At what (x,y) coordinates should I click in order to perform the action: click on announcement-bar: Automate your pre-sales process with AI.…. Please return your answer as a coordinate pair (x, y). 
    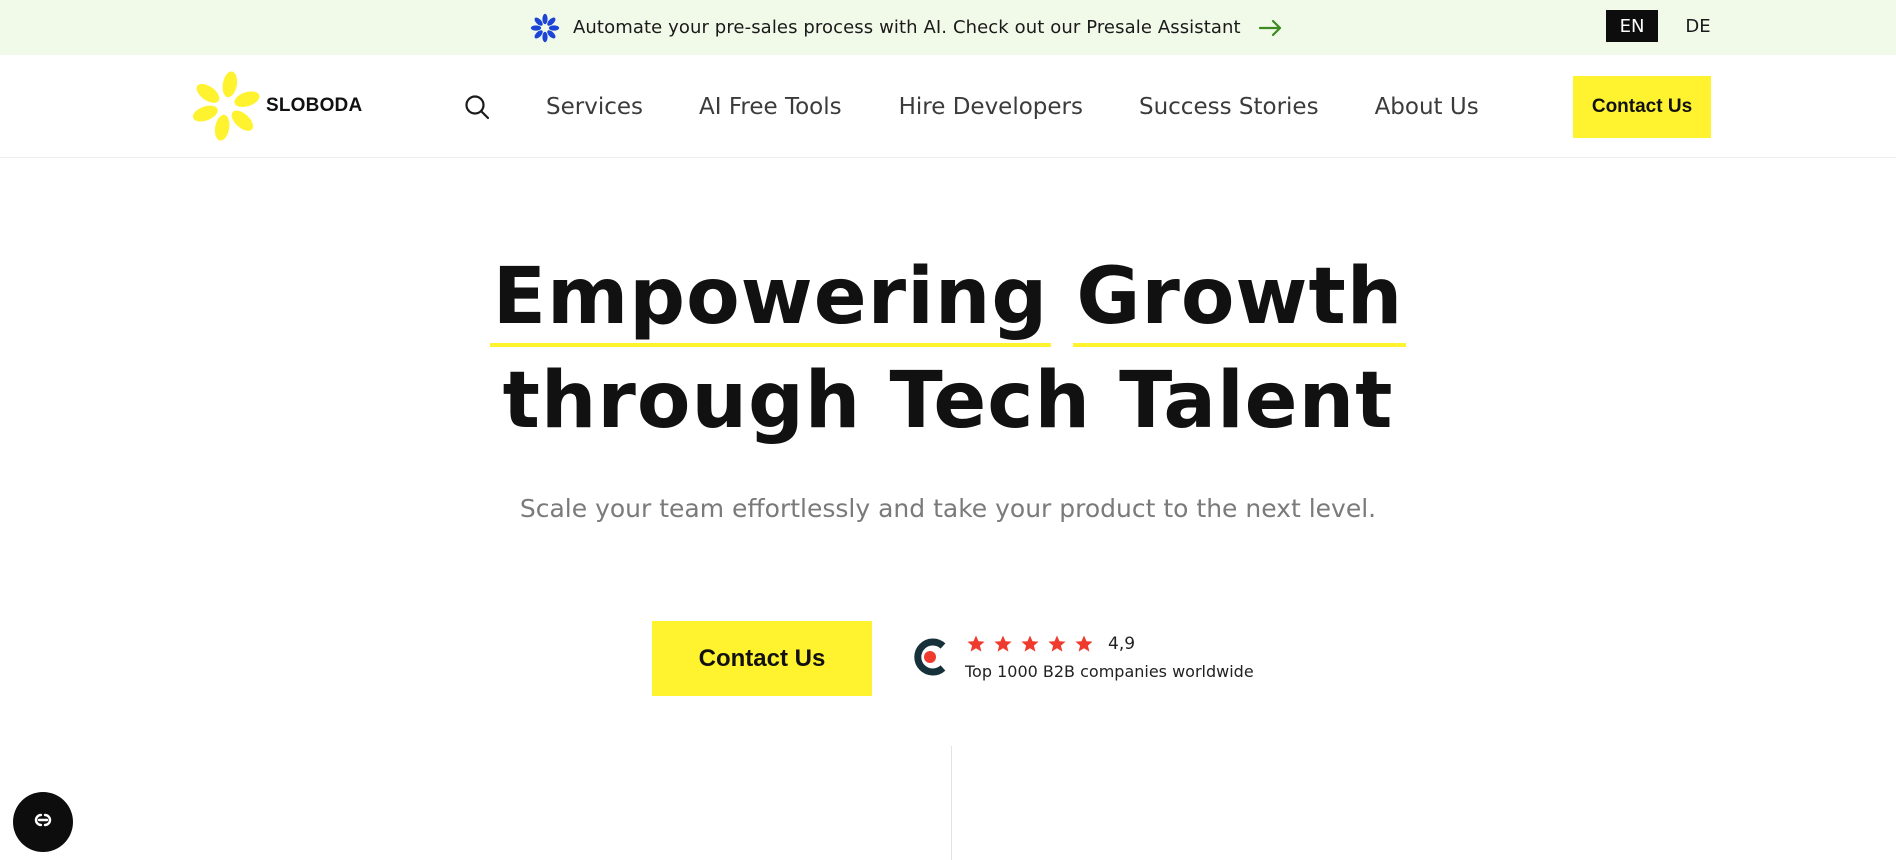
    Looking at the image, I should click on (948, 27).